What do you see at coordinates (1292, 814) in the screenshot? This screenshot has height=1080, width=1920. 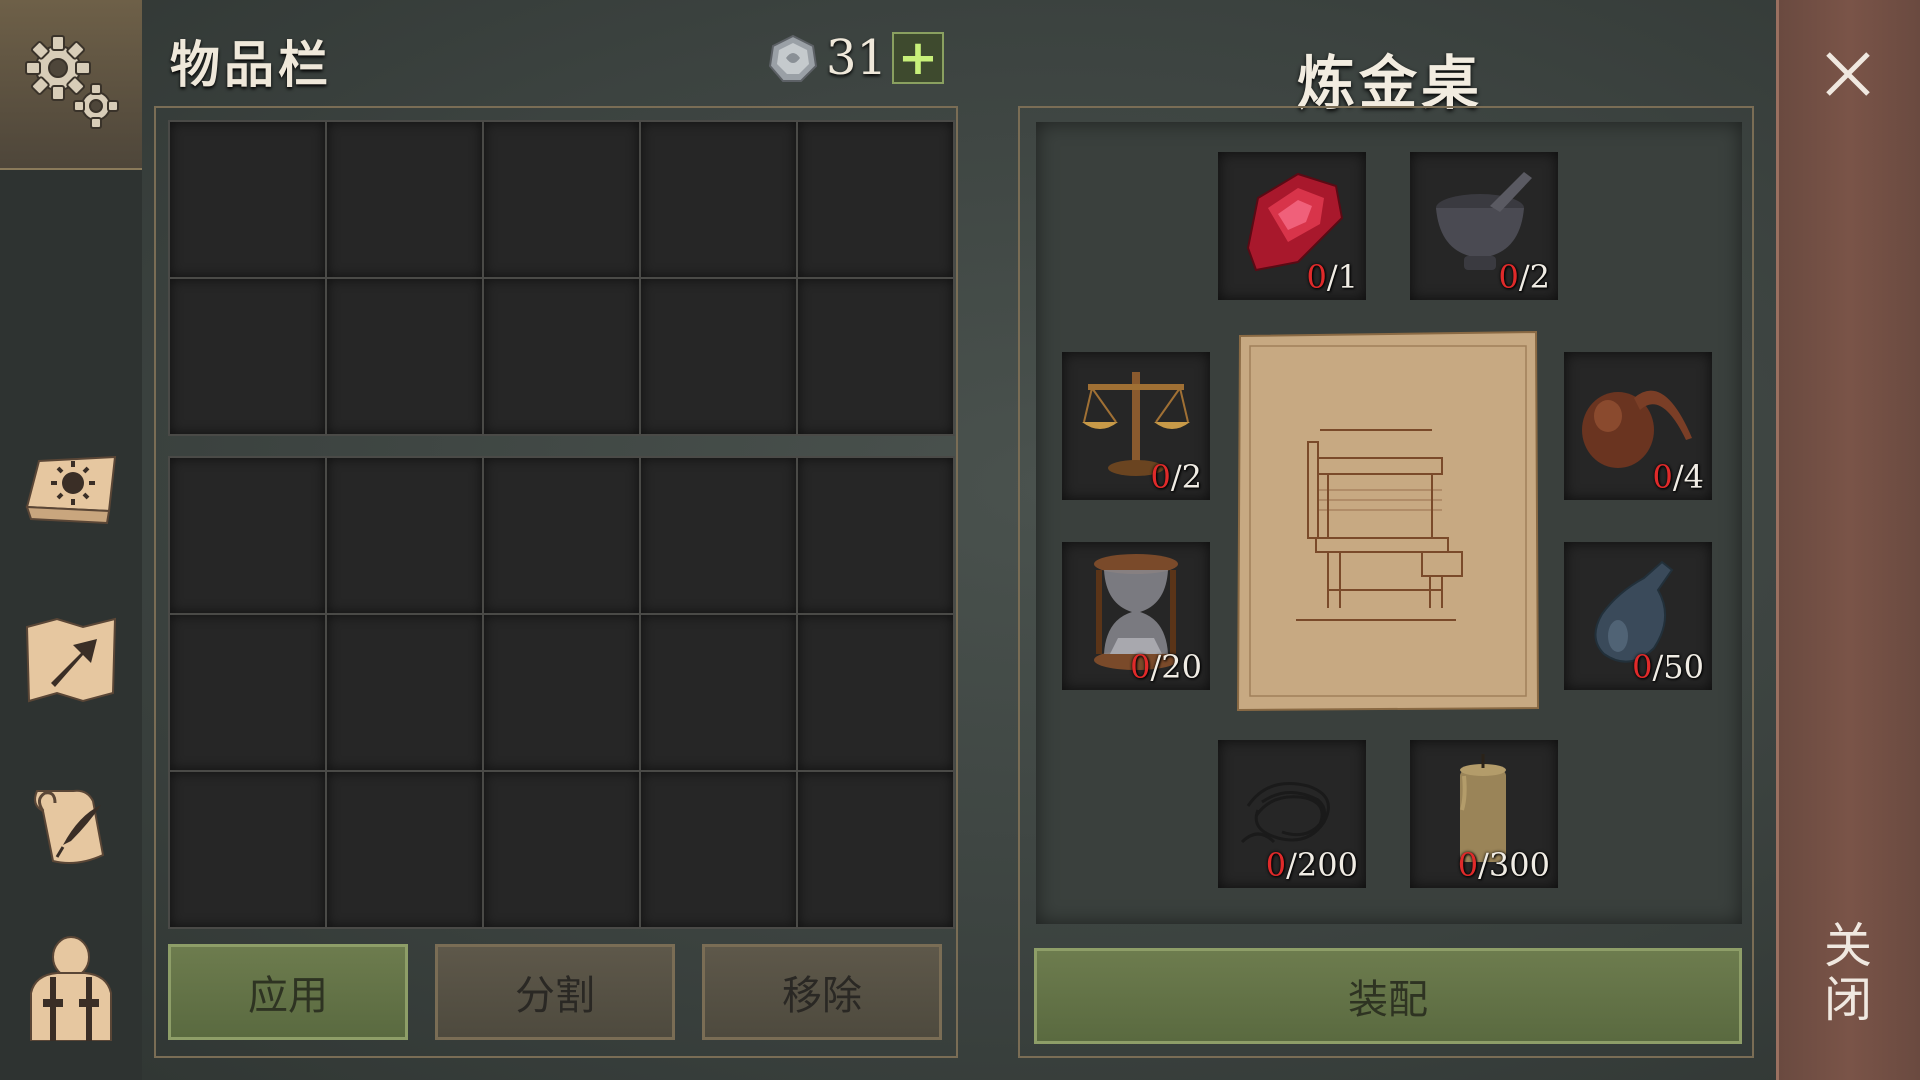 I see `ingredient-slot-wire: 0/200` at bounding box center [1292, 814].